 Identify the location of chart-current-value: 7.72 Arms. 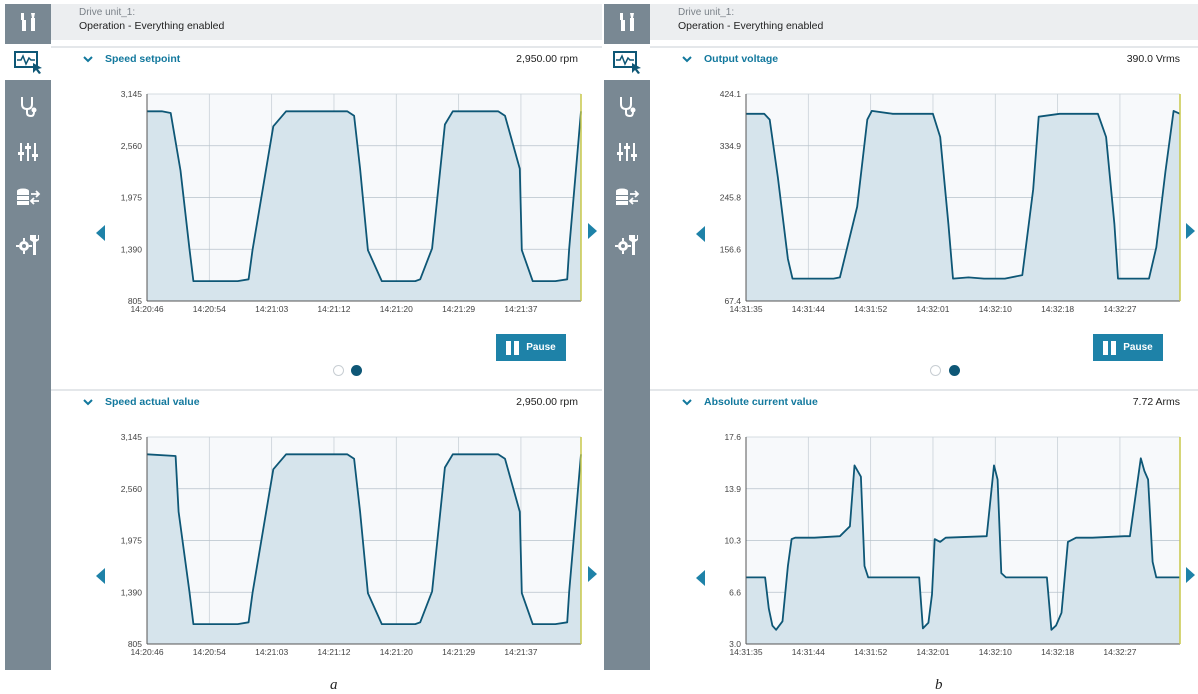
(1156, 402).